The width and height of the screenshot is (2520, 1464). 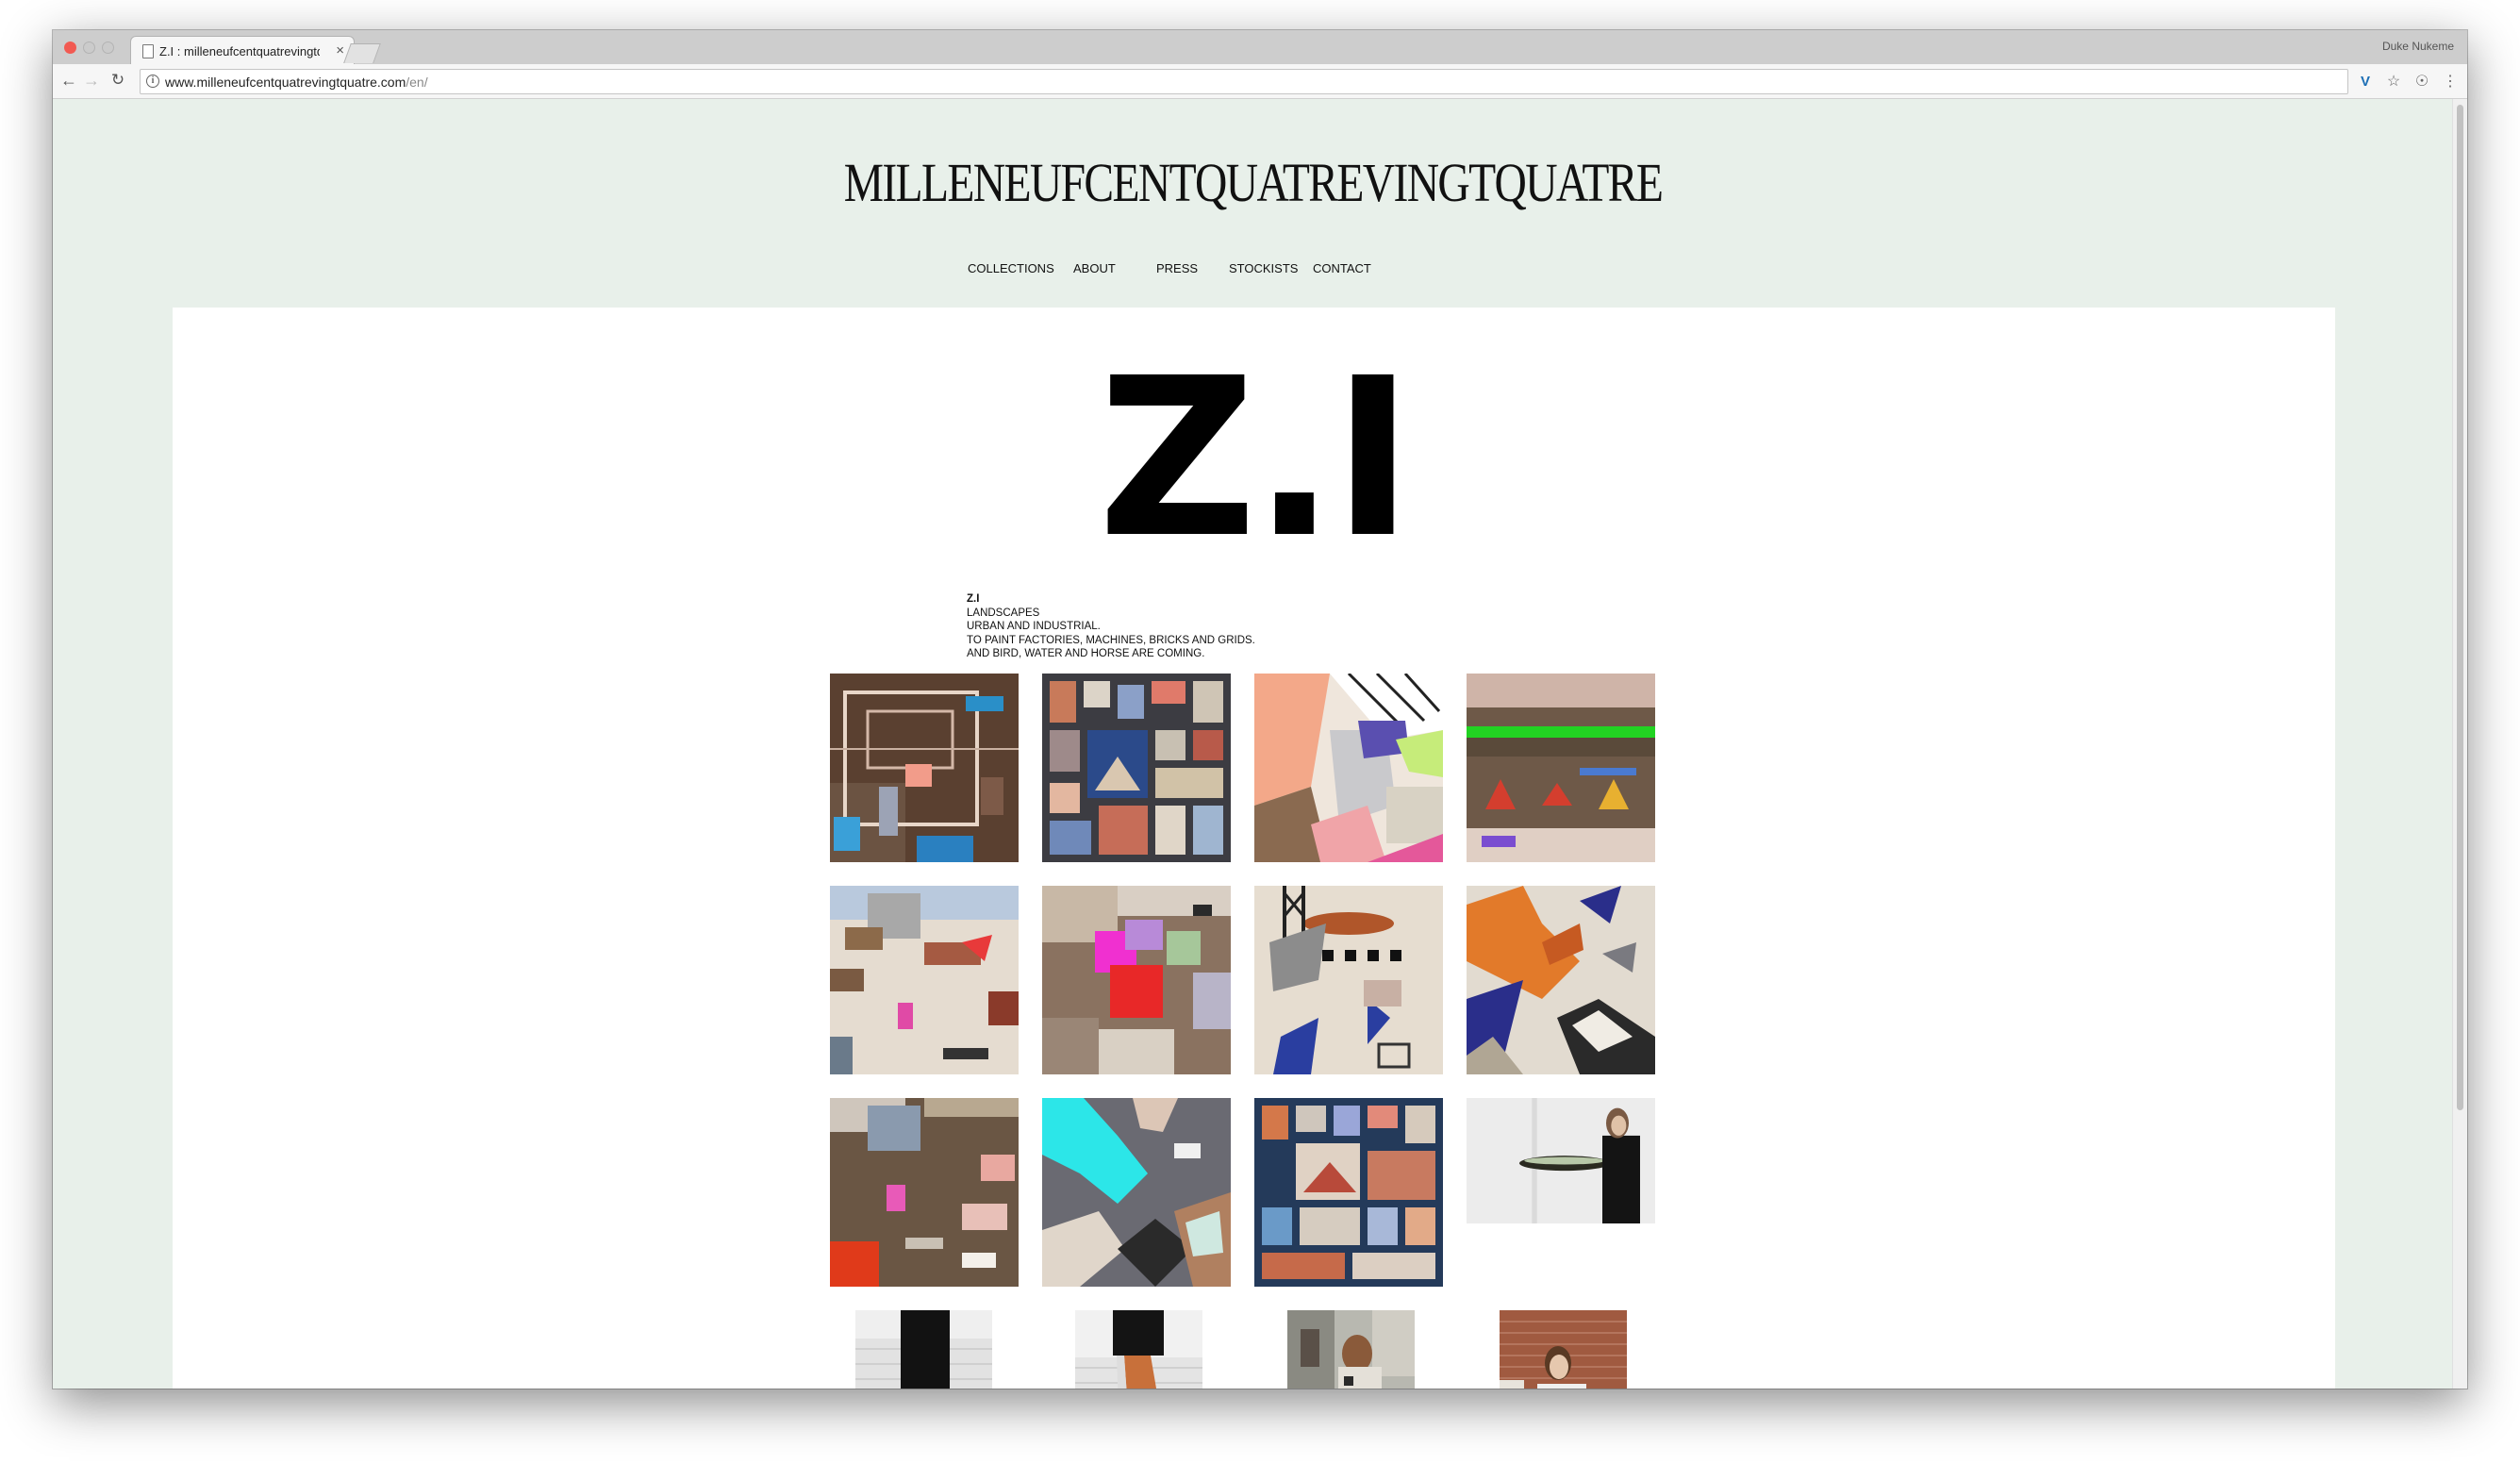 What do you see at coordinates (70, 48) in the screenshot?
I see `close-window-button` at bounding box center [70, 48].